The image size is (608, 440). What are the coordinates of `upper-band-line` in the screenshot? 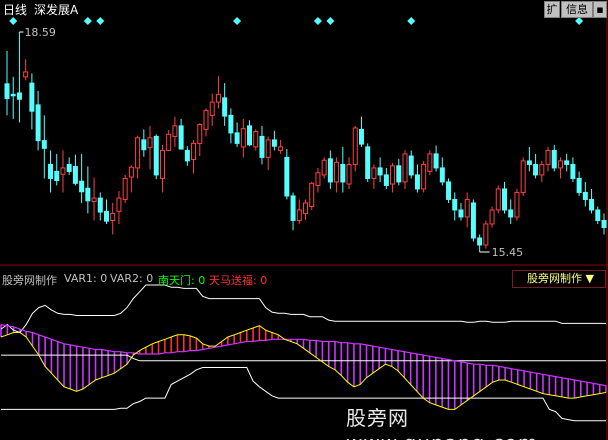 It's located at (303, 309).